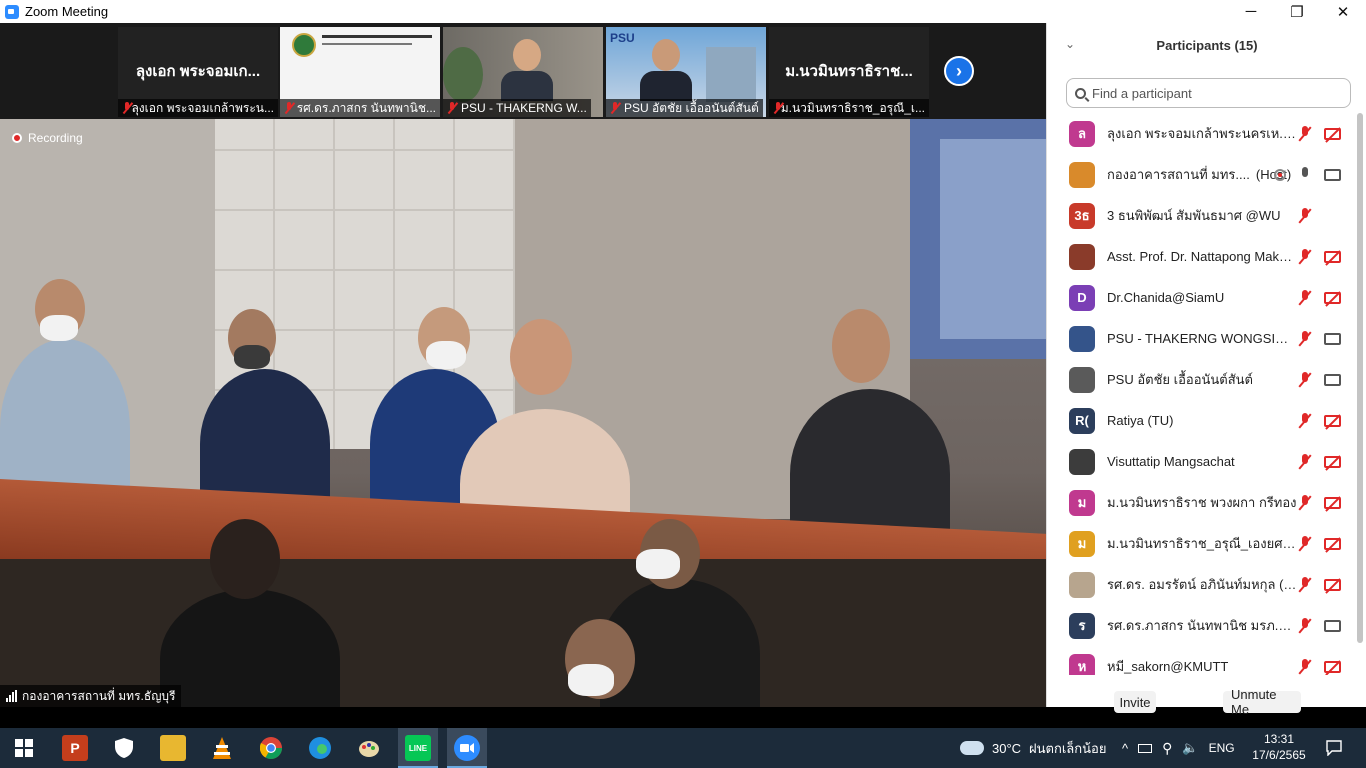 The height and width of the screenshot is (768, 1366). I want to click on thumbnail-4: PSU PSU อัตชัย เอื้ออนันต์สันต์, so click(686, 72).